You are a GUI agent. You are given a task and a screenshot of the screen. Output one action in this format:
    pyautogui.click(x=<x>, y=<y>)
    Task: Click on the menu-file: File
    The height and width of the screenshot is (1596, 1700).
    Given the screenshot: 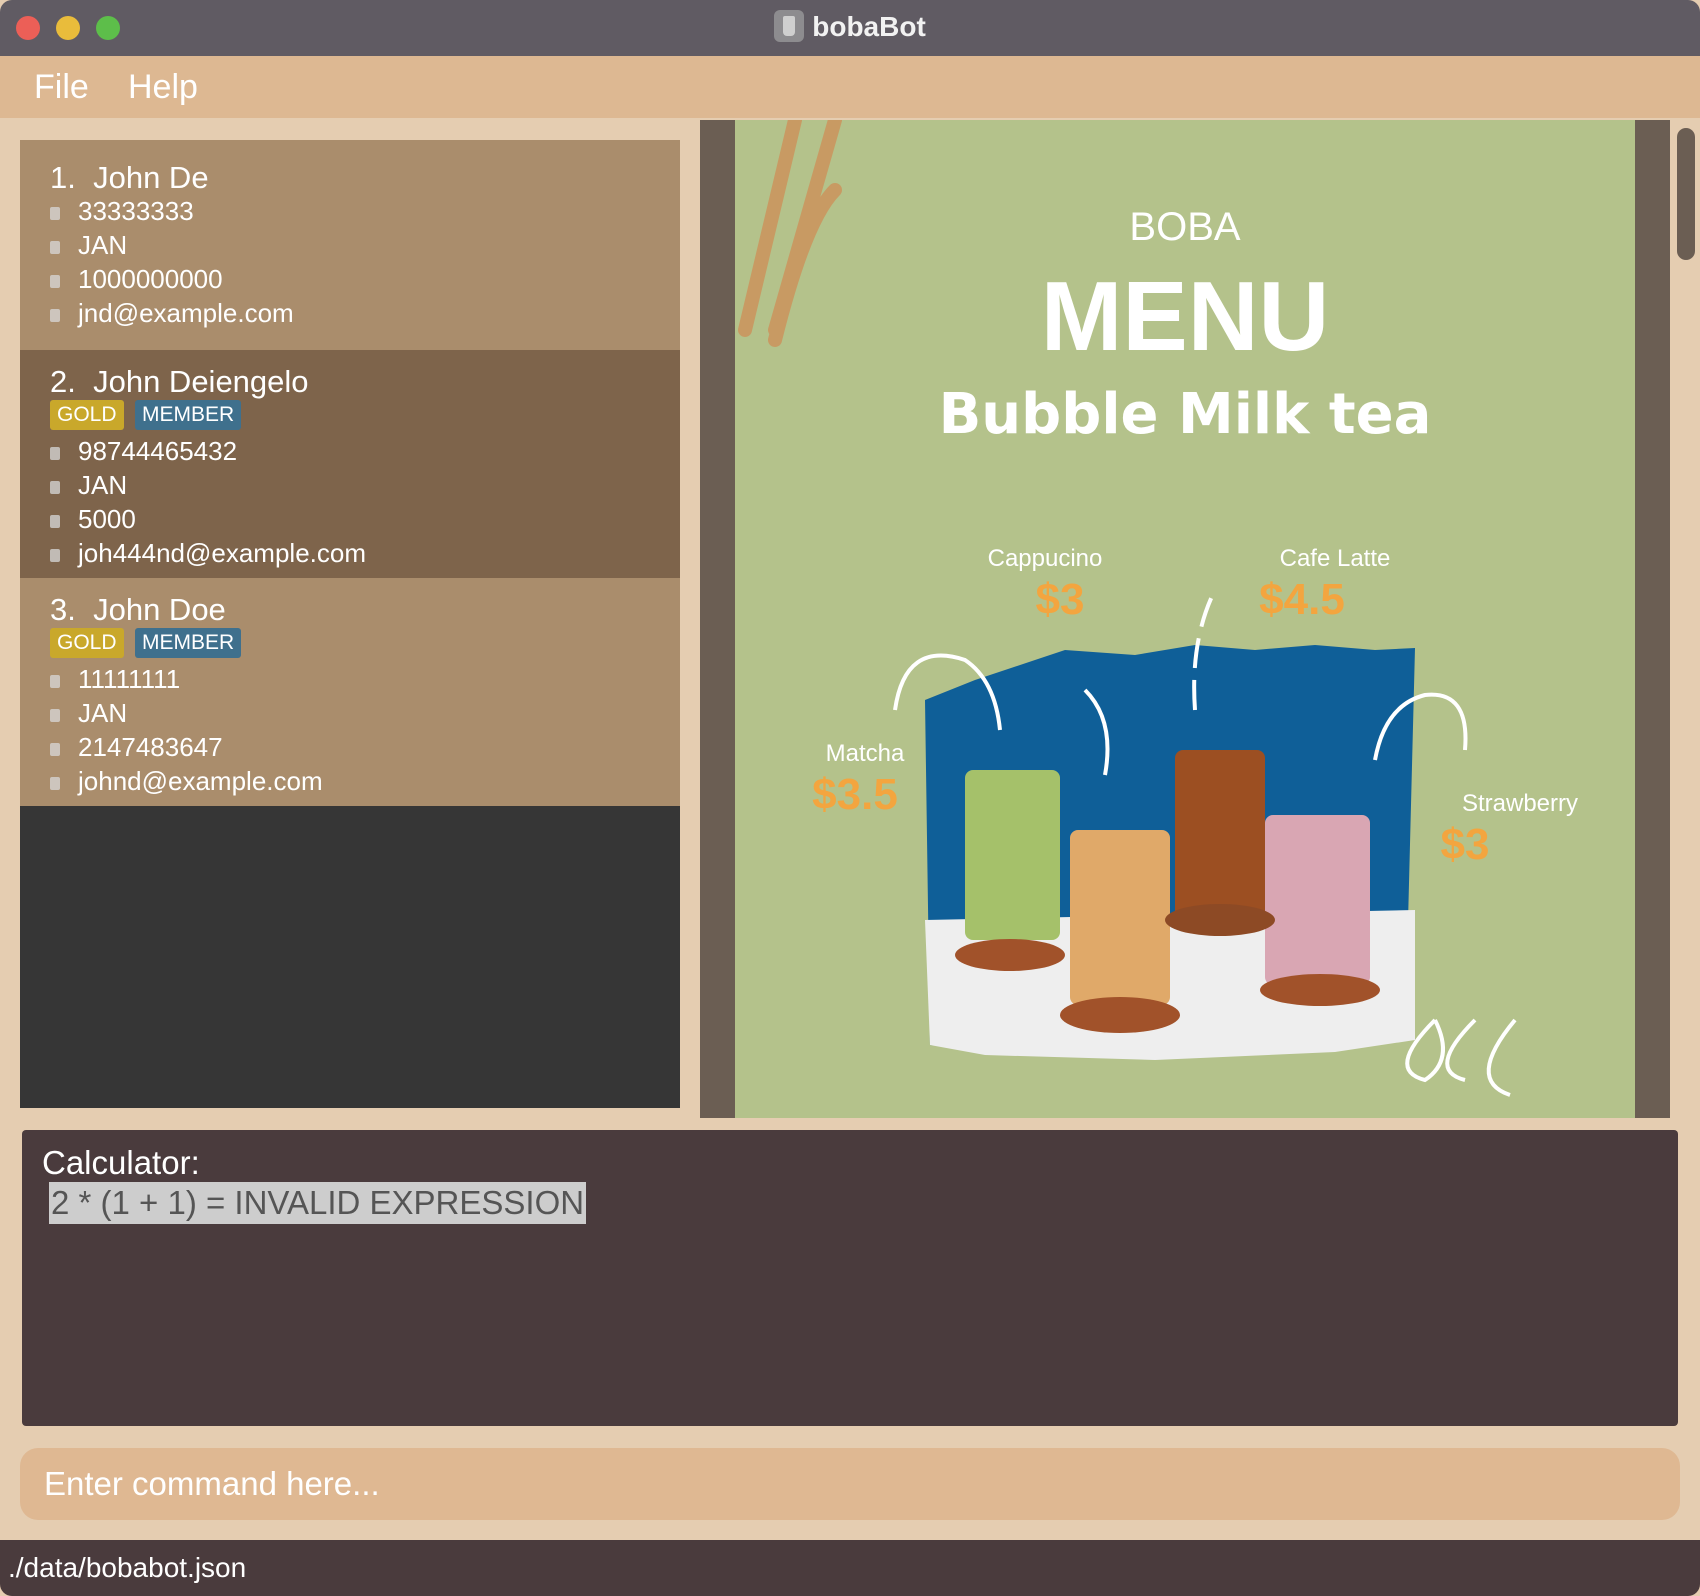 What is the action you would take?
    pyautogui.click(x=61, y=87)
    